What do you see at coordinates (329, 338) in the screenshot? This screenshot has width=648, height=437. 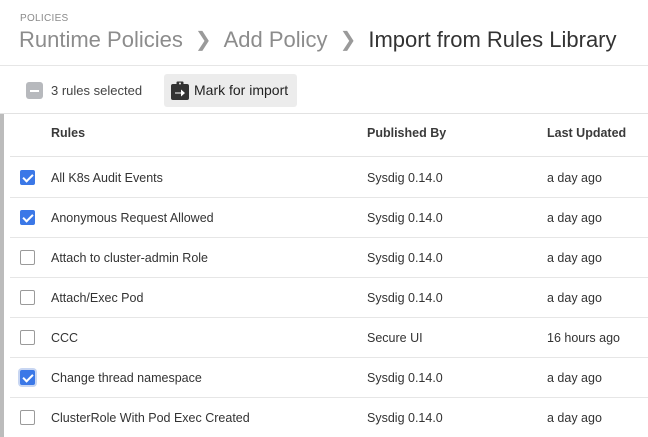 I see `table-row: CCC Secure UI 16 hours ago` at bounding box center [329, 338].